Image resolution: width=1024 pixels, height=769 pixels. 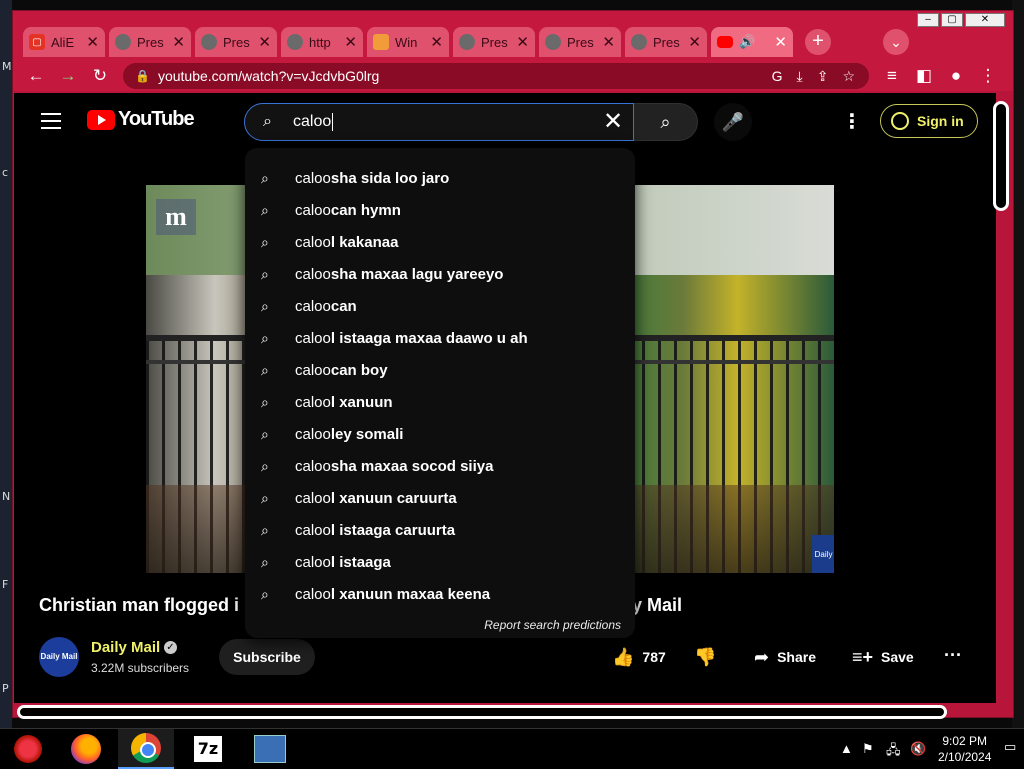 I want to click on install-app-icon: ⤓, so click(x=800, y=76).